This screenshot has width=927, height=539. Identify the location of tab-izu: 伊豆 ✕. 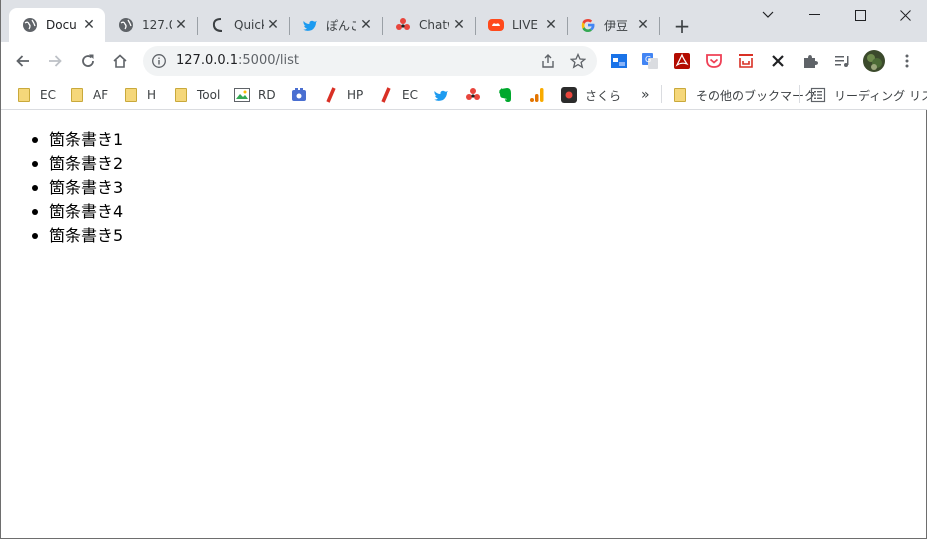
(613, 25).